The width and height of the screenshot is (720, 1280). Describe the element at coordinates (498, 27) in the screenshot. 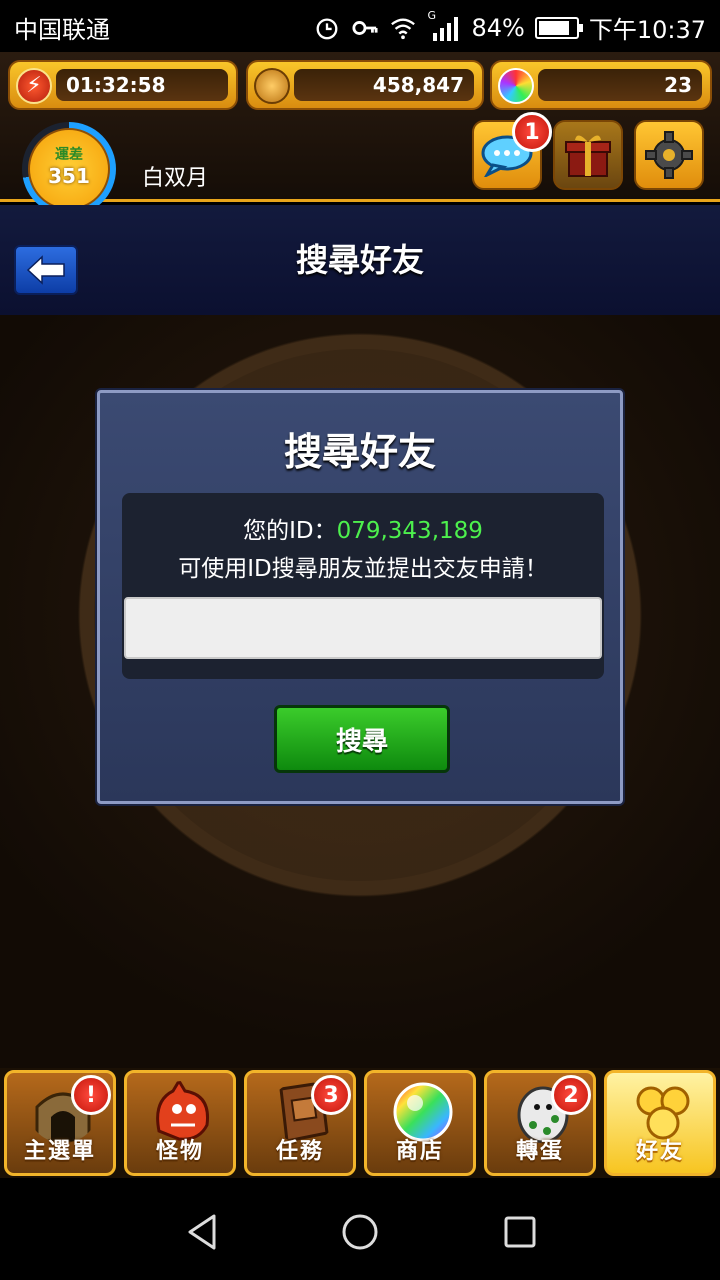

I see `battery-percent: 84%` at that location.